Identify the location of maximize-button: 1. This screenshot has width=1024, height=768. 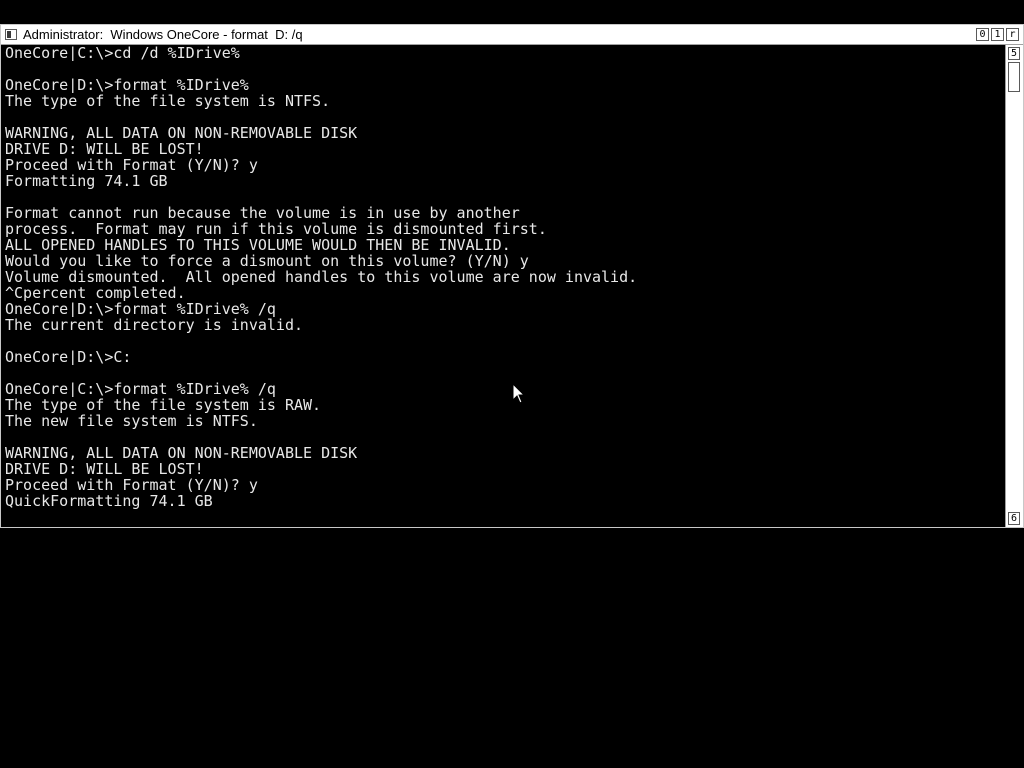
(997, 34).